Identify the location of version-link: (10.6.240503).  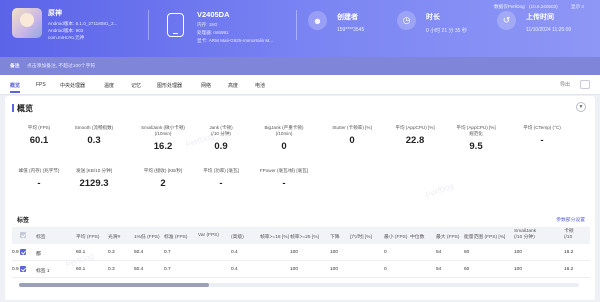
(543, 6).